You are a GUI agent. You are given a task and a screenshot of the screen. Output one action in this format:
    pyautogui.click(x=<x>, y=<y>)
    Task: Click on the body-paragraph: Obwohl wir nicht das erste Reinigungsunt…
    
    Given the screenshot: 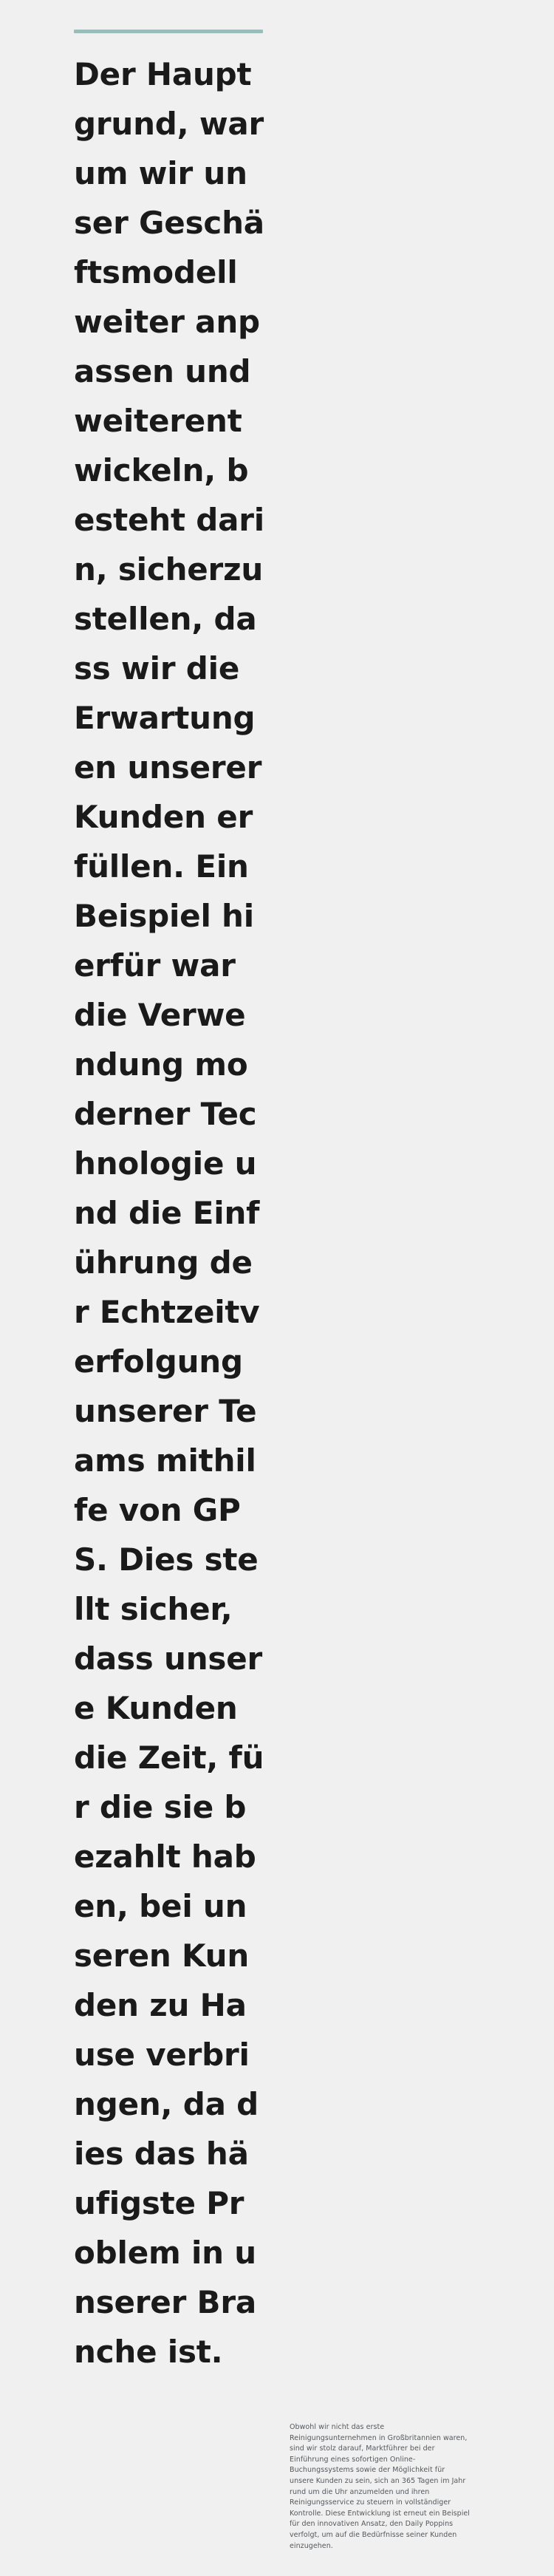 What is the action you would take?
    pyautogui.click(x=380, y=2486)
    